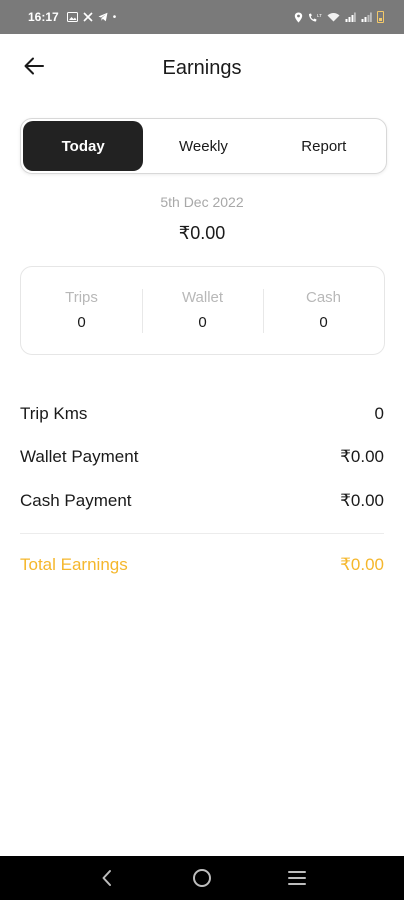  What do you see at coordinates (362, 564) in the screenshot?
I see `total-earnings-value: ₹0.00` at bounding box center [362, 564].